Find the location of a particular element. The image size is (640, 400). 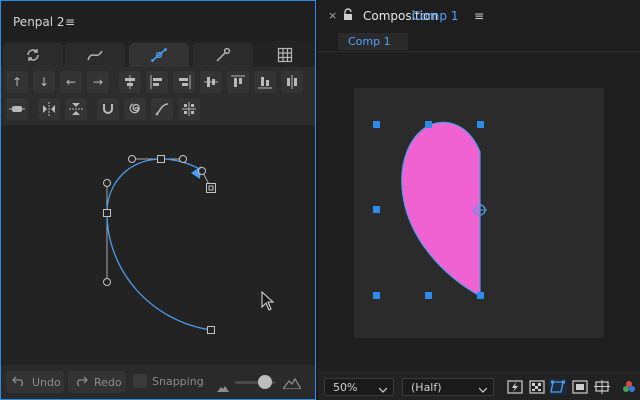

bezier-curve-bottom is located at coordinates (159, 271).